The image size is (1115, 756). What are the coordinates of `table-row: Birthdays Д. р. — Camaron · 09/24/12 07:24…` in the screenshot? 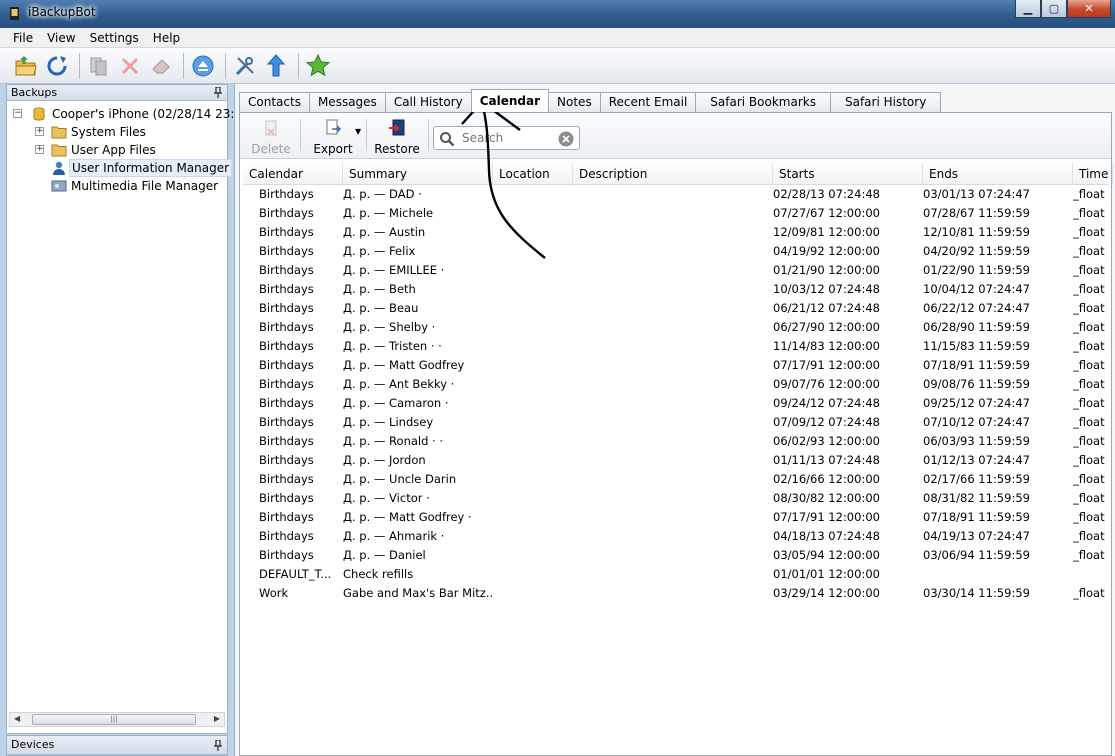 It's located at (676, 403).